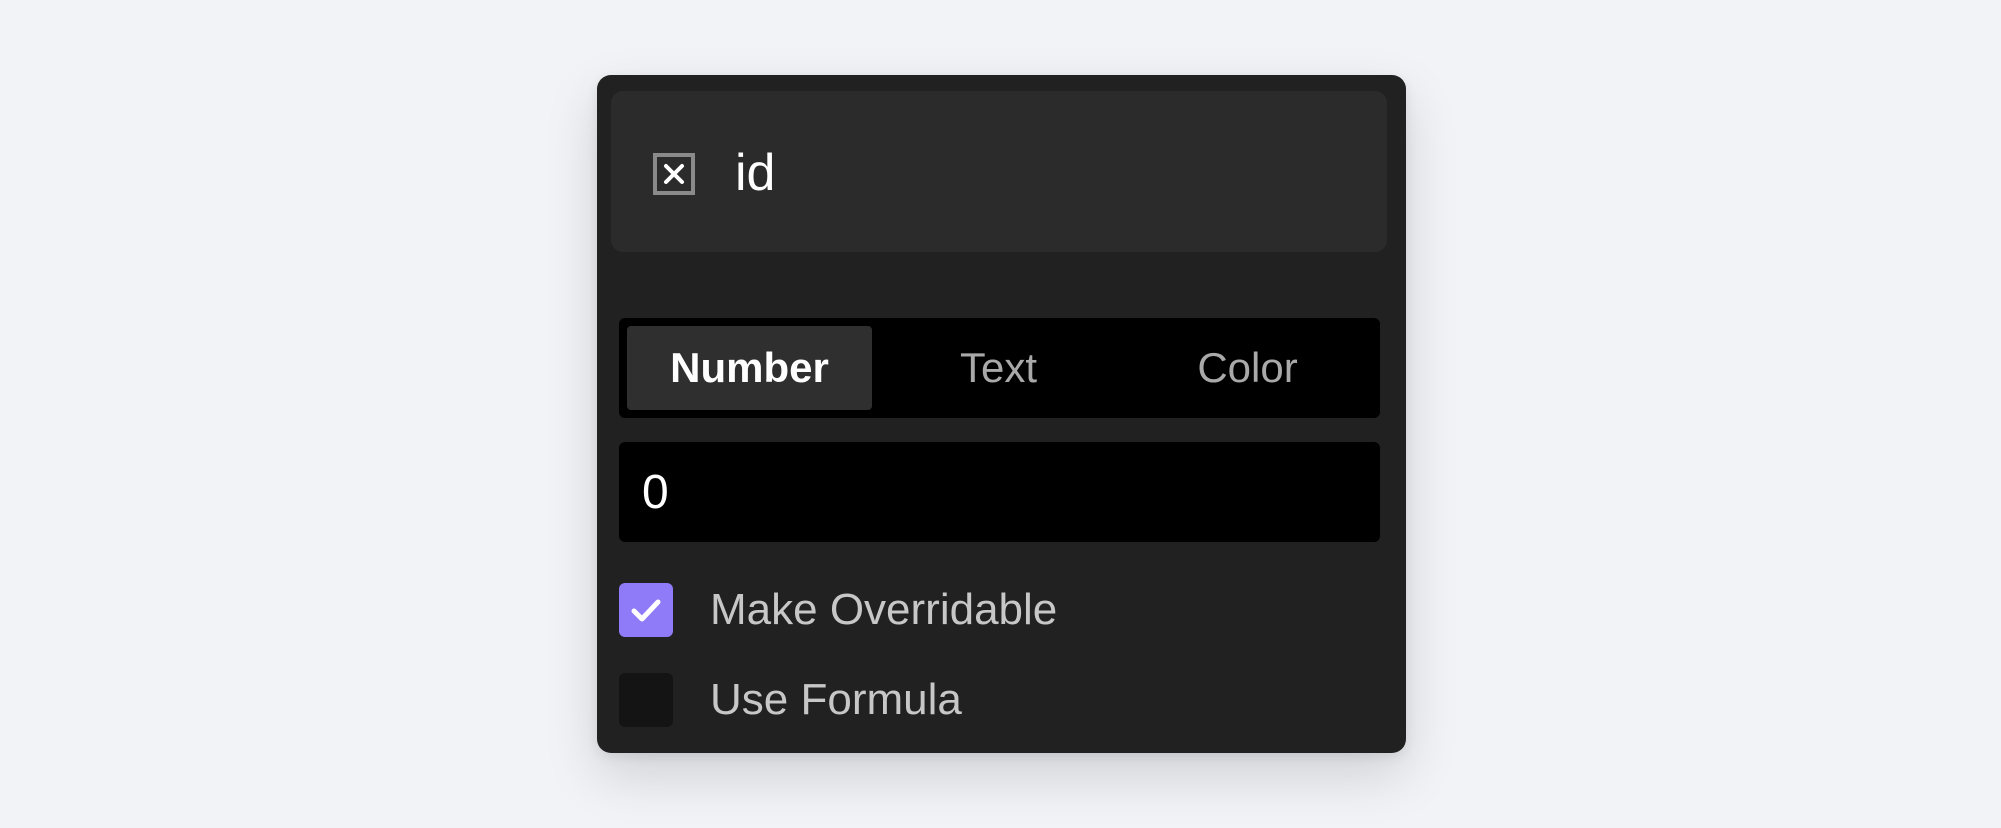 The width and height of the screenshot is (2001, 828). What do you see at coordinates (755, 173) in the screenshot?
I see `variable-name: id` at bounding box center [755, 173].